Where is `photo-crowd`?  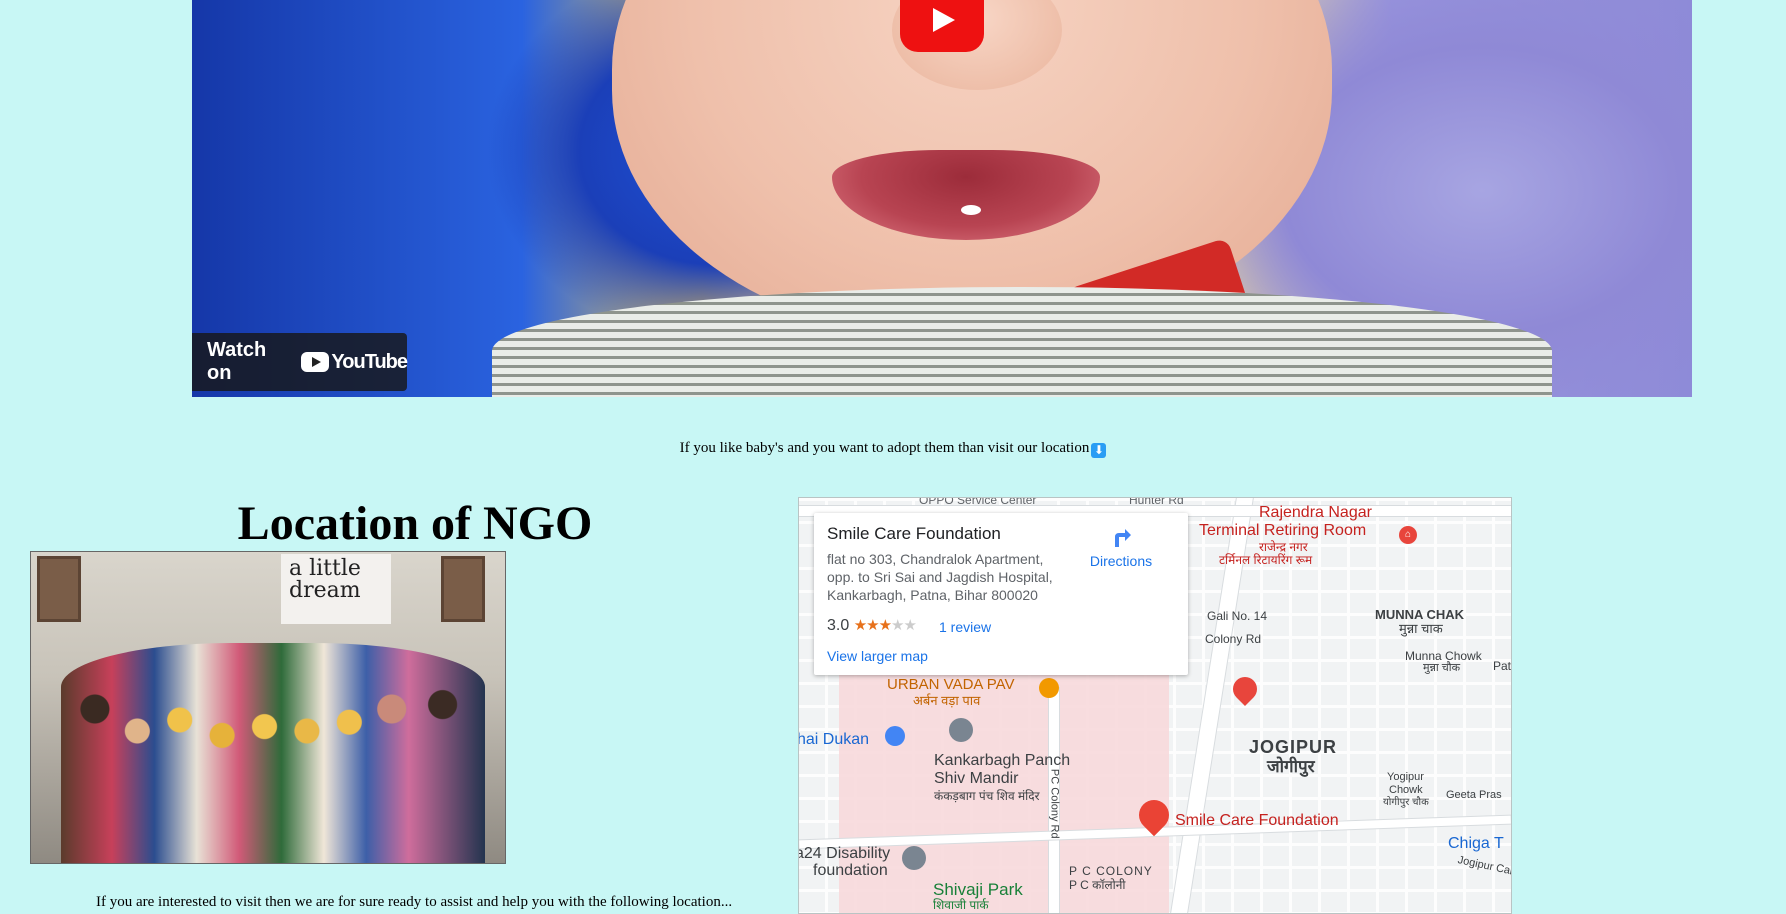
photo-crowd is located at coordinates (273, 753).